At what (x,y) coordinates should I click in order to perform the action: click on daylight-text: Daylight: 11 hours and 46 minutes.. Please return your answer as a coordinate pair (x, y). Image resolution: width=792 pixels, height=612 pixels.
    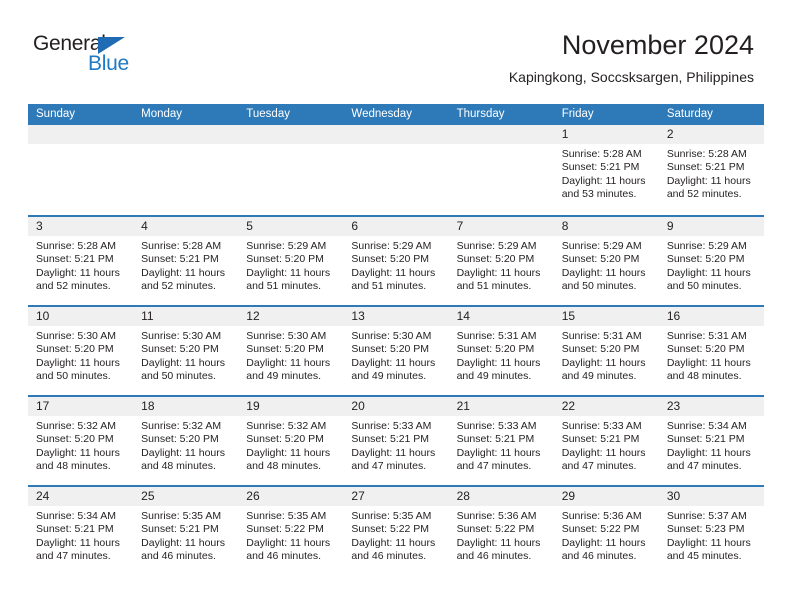
    Looking at the image, I should click on (603, 549).